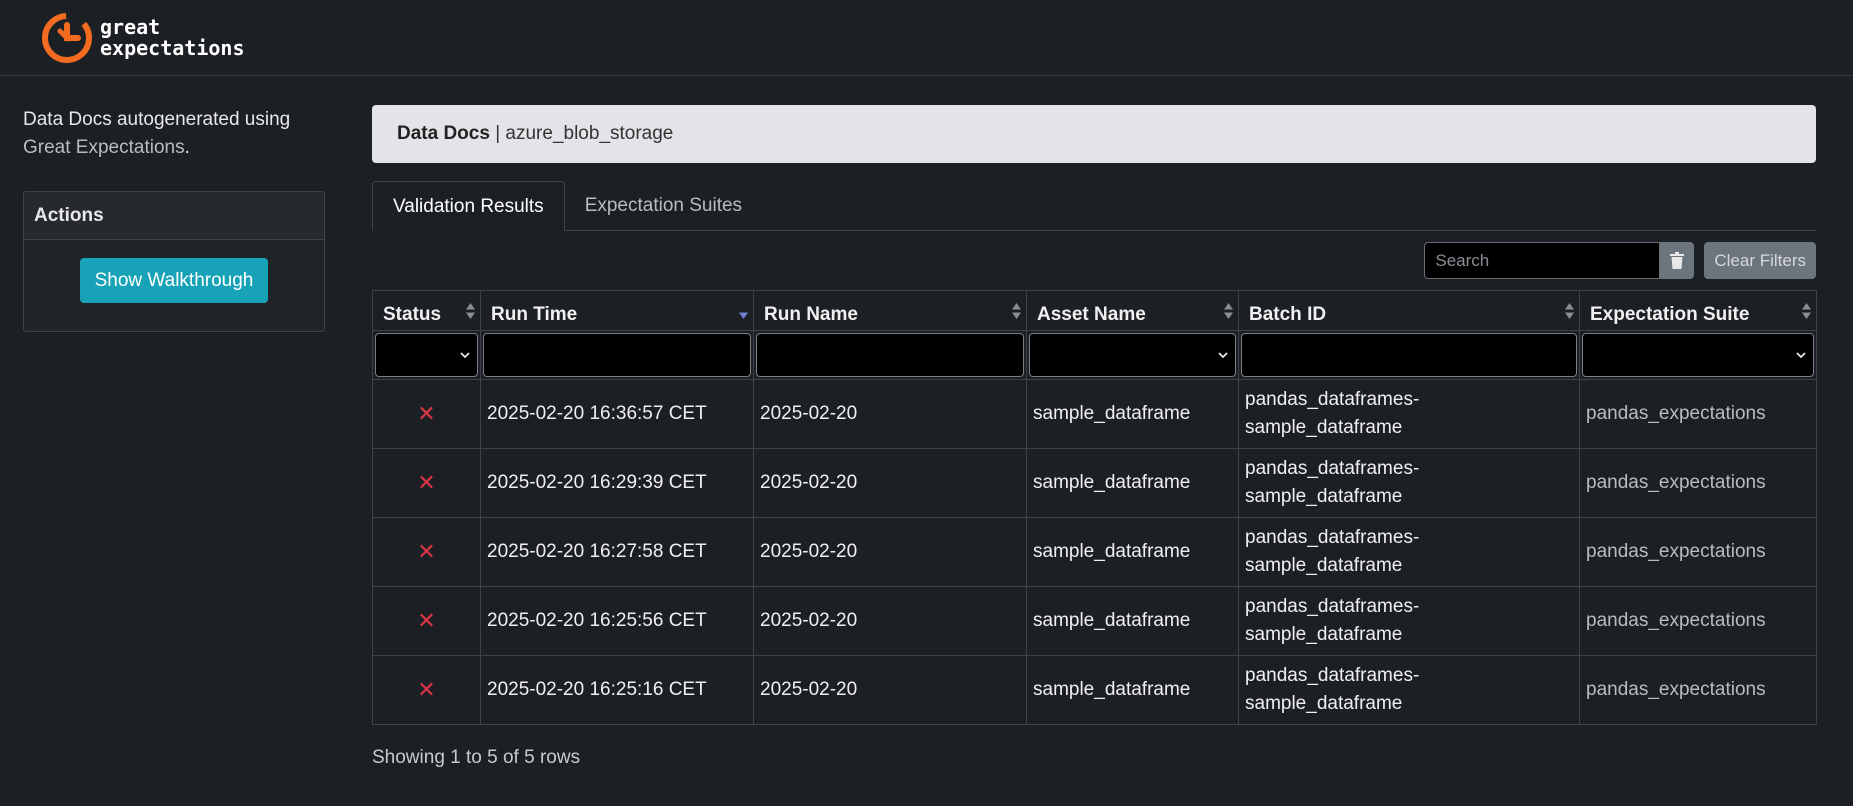 This screenshot has width=1853, height=806. I want to click on breadcrumb-title: Data Docs, so click(443, 133).